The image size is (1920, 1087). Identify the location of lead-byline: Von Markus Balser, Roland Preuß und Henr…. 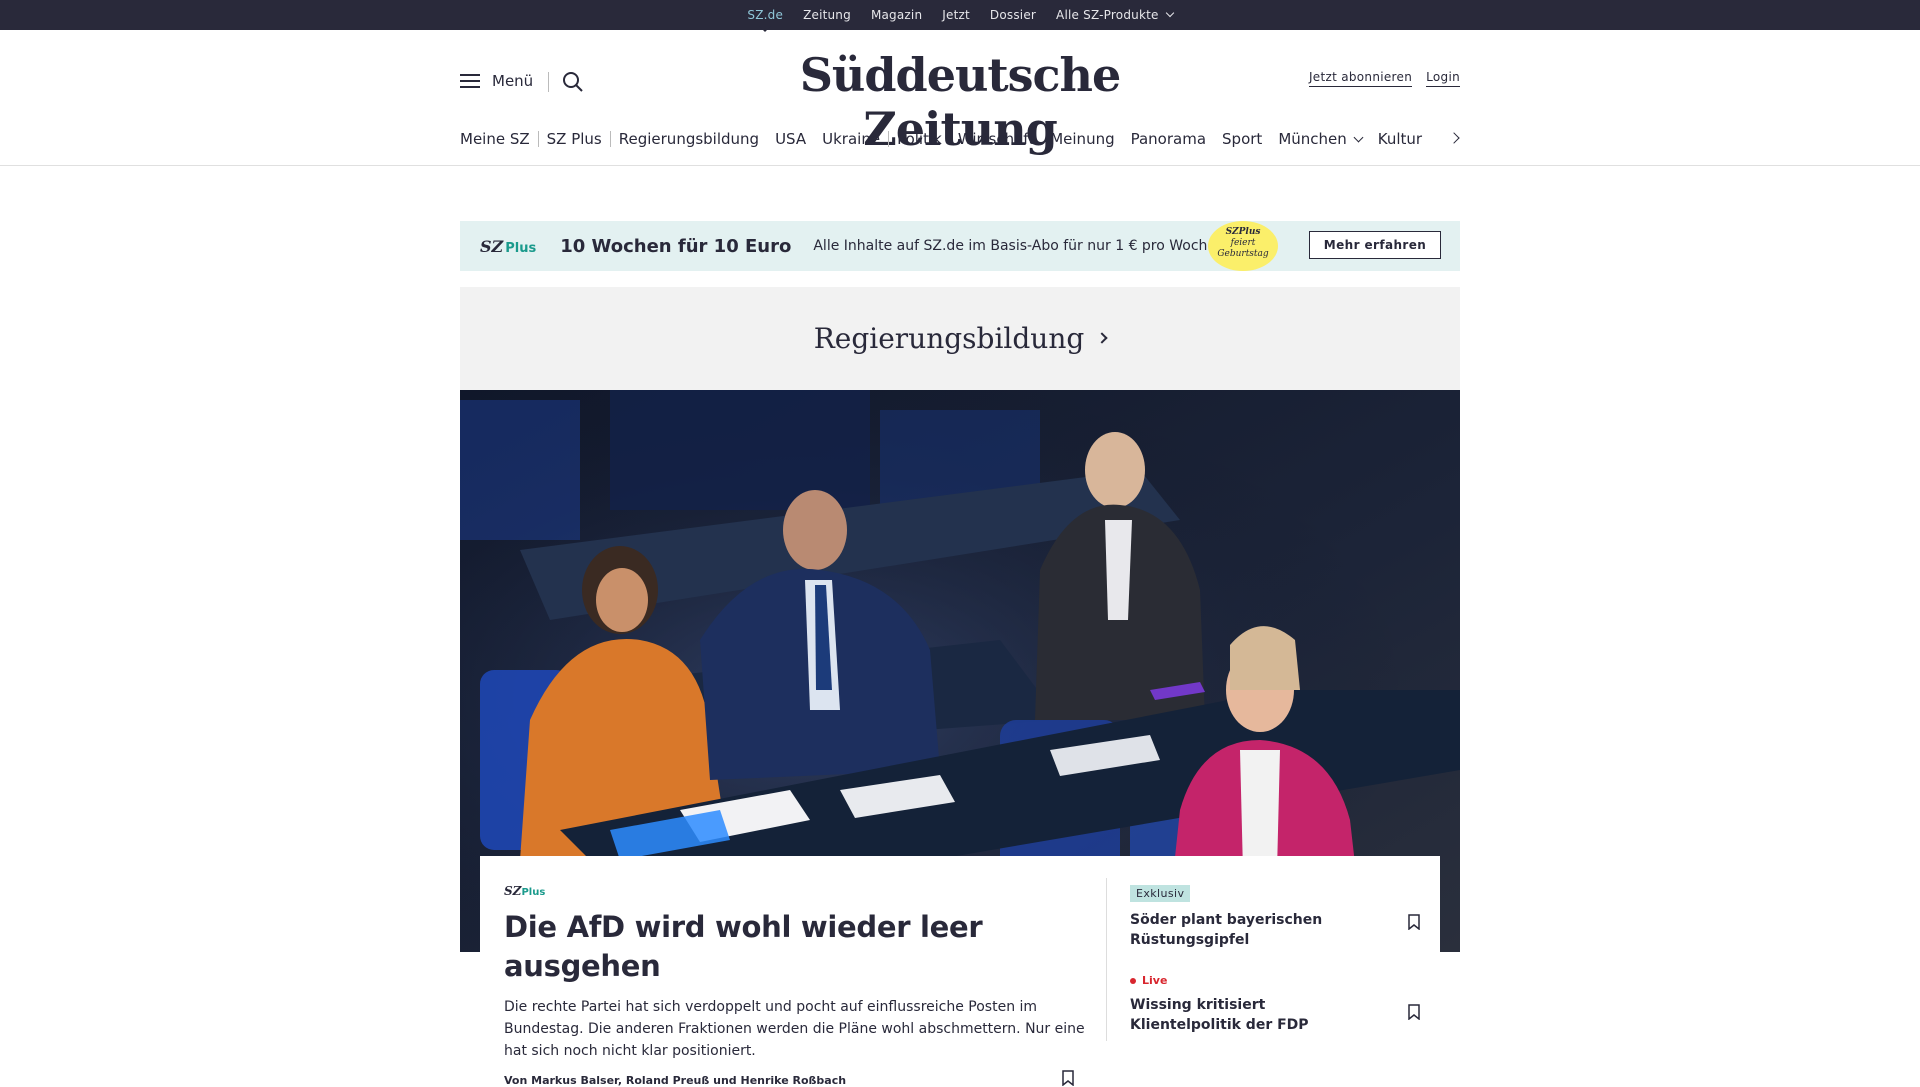
(675, 1080).